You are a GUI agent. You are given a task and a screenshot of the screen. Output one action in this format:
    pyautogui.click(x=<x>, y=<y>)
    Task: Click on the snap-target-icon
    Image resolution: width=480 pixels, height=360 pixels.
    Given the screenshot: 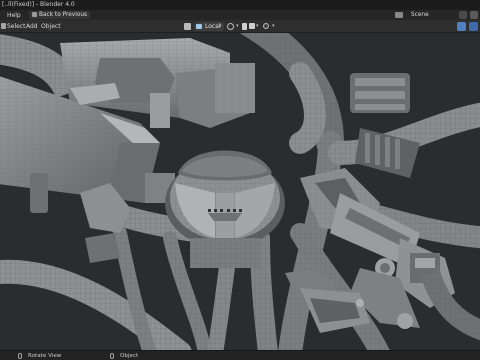 What is the action you would take?
    pyautogui.click(x=252, y=26)
    